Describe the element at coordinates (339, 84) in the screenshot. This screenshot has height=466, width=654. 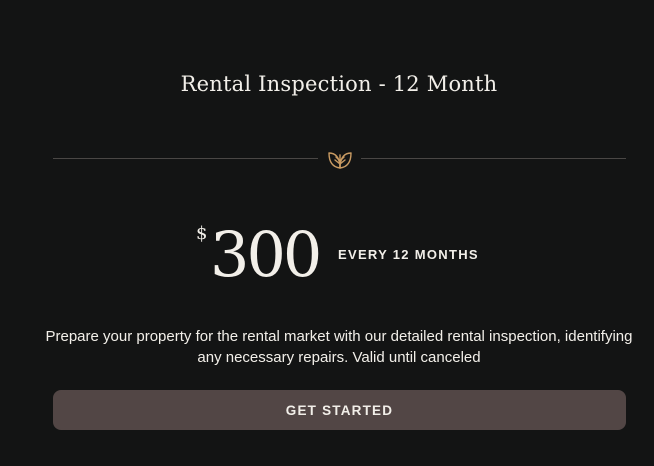
I see `plan-title: Rental Inspection - 12 Month` at that location.